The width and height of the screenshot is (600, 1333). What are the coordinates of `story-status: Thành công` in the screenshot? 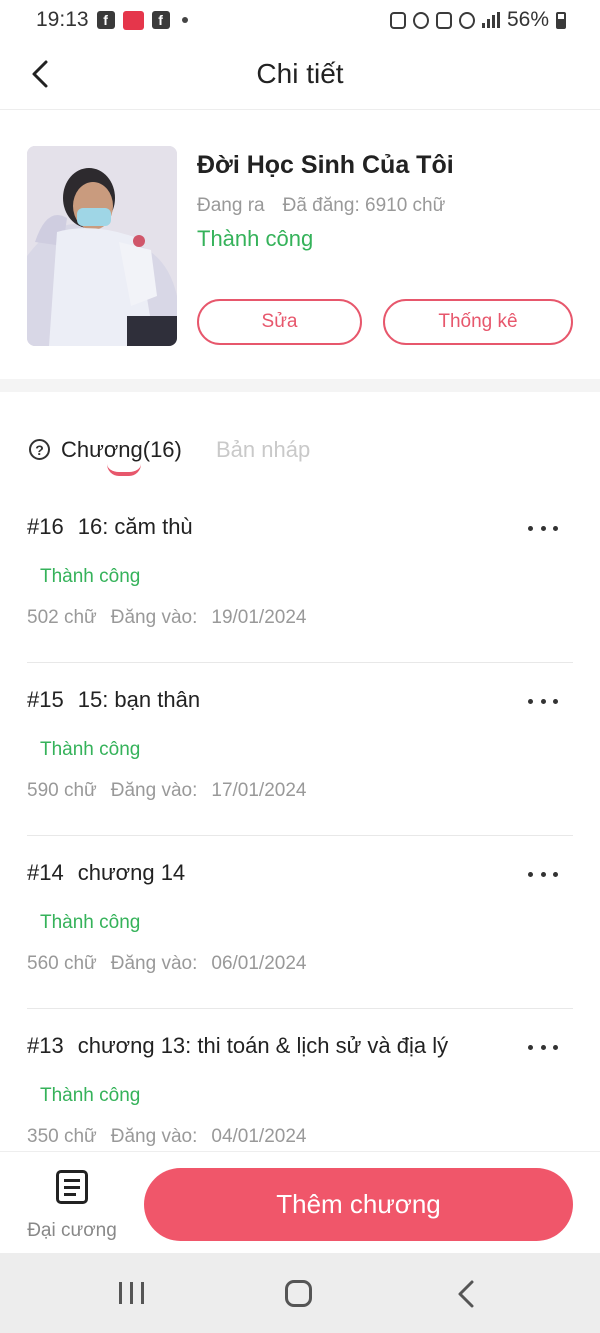 It's located at (255, 238).